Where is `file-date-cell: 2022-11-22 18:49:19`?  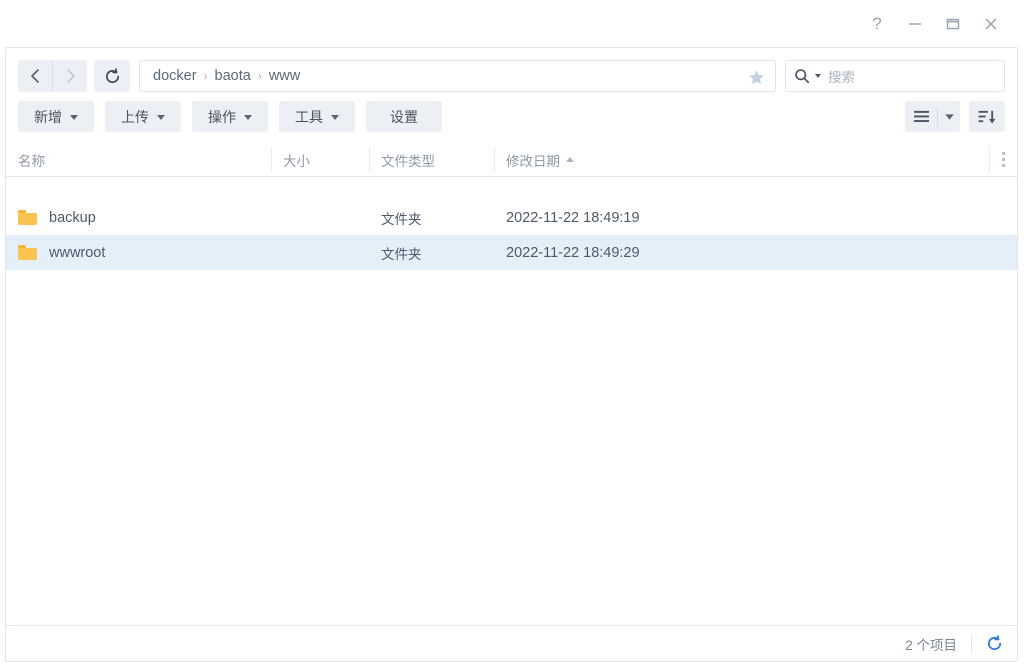 file-date-cell: 2022-11-22 18:49:19 is located at coordinates (573, 217).